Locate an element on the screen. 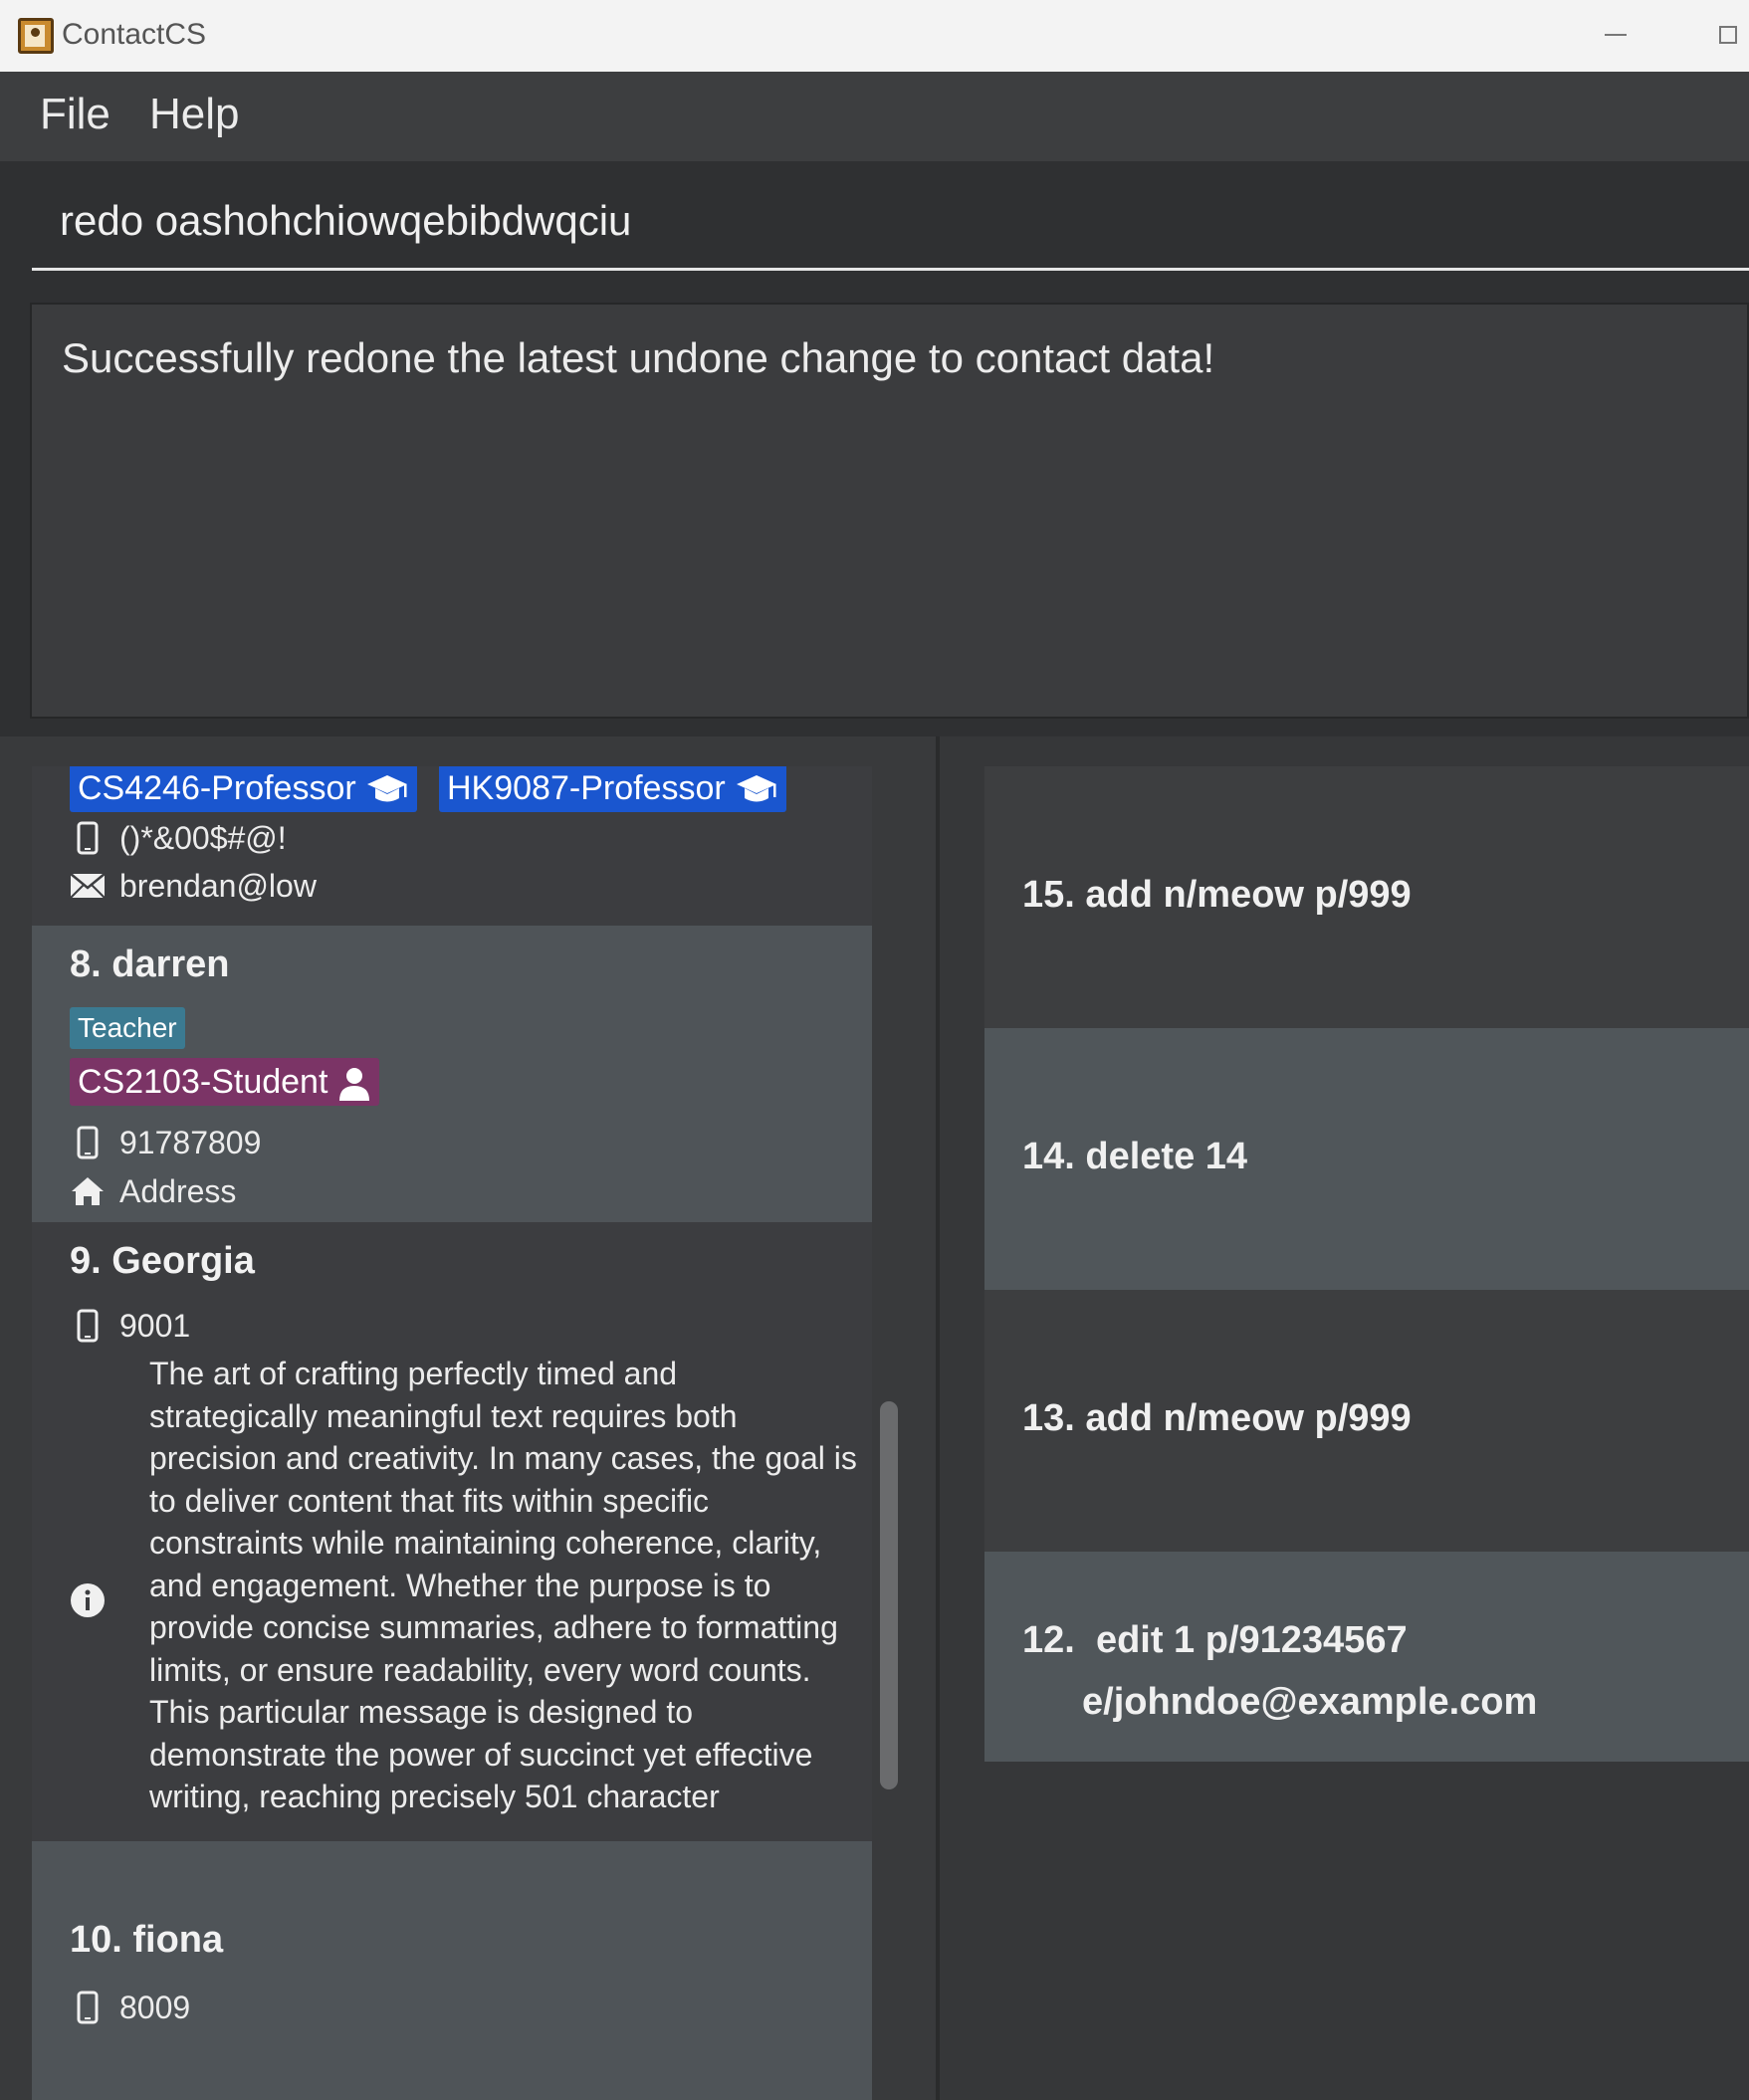 Image resolution: width=1749 pixels, height=2100 pixels. history-item: 15. add n/meow p/999 is located at coordinates (1366, 897).